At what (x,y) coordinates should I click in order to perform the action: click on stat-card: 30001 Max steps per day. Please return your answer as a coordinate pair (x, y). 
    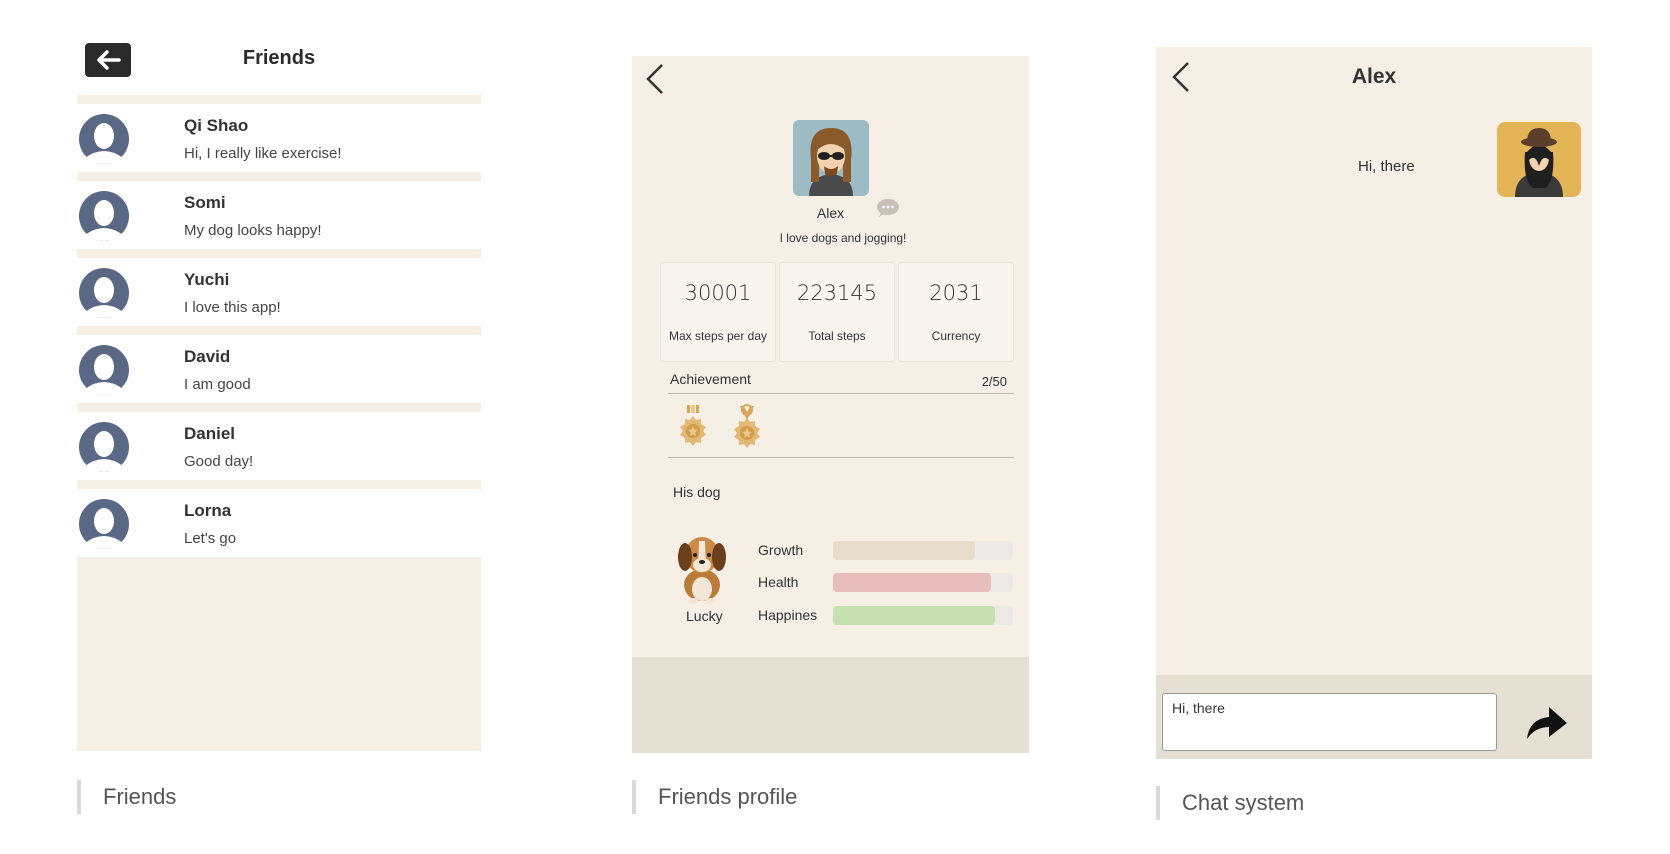
    Looking at the image, I should click on (718, 312).